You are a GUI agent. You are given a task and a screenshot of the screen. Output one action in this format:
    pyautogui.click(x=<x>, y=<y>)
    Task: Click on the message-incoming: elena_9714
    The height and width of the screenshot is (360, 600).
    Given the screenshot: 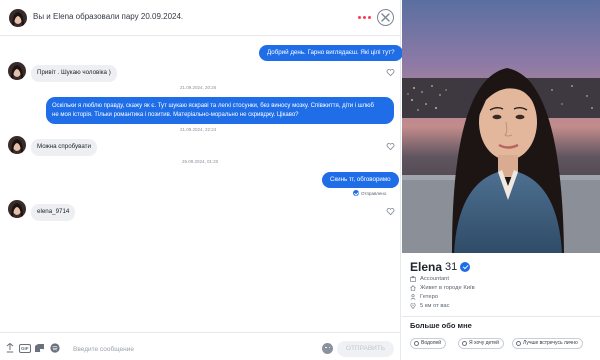 What is the action you would take?
    pyautogui.click(x=53, y=212)
    